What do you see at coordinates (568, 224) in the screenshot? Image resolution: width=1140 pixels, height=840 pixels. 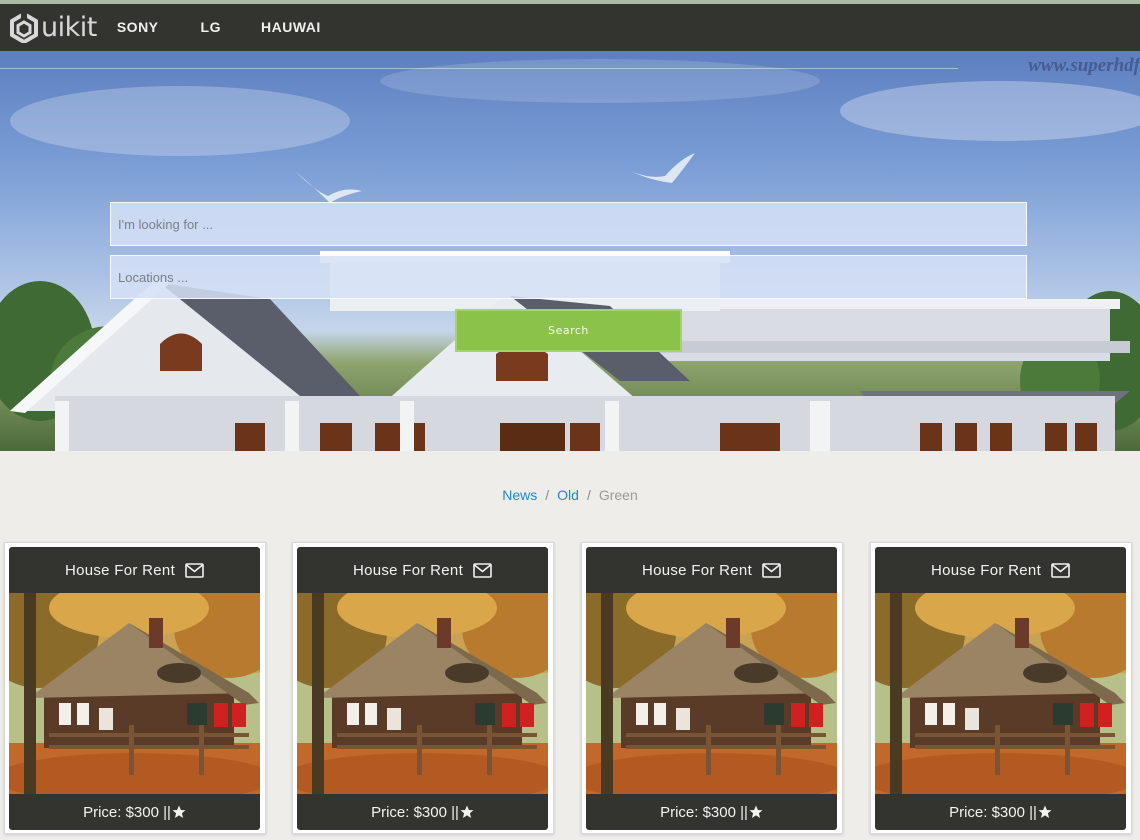 I see `search-input` at bounding box center [568, 224].